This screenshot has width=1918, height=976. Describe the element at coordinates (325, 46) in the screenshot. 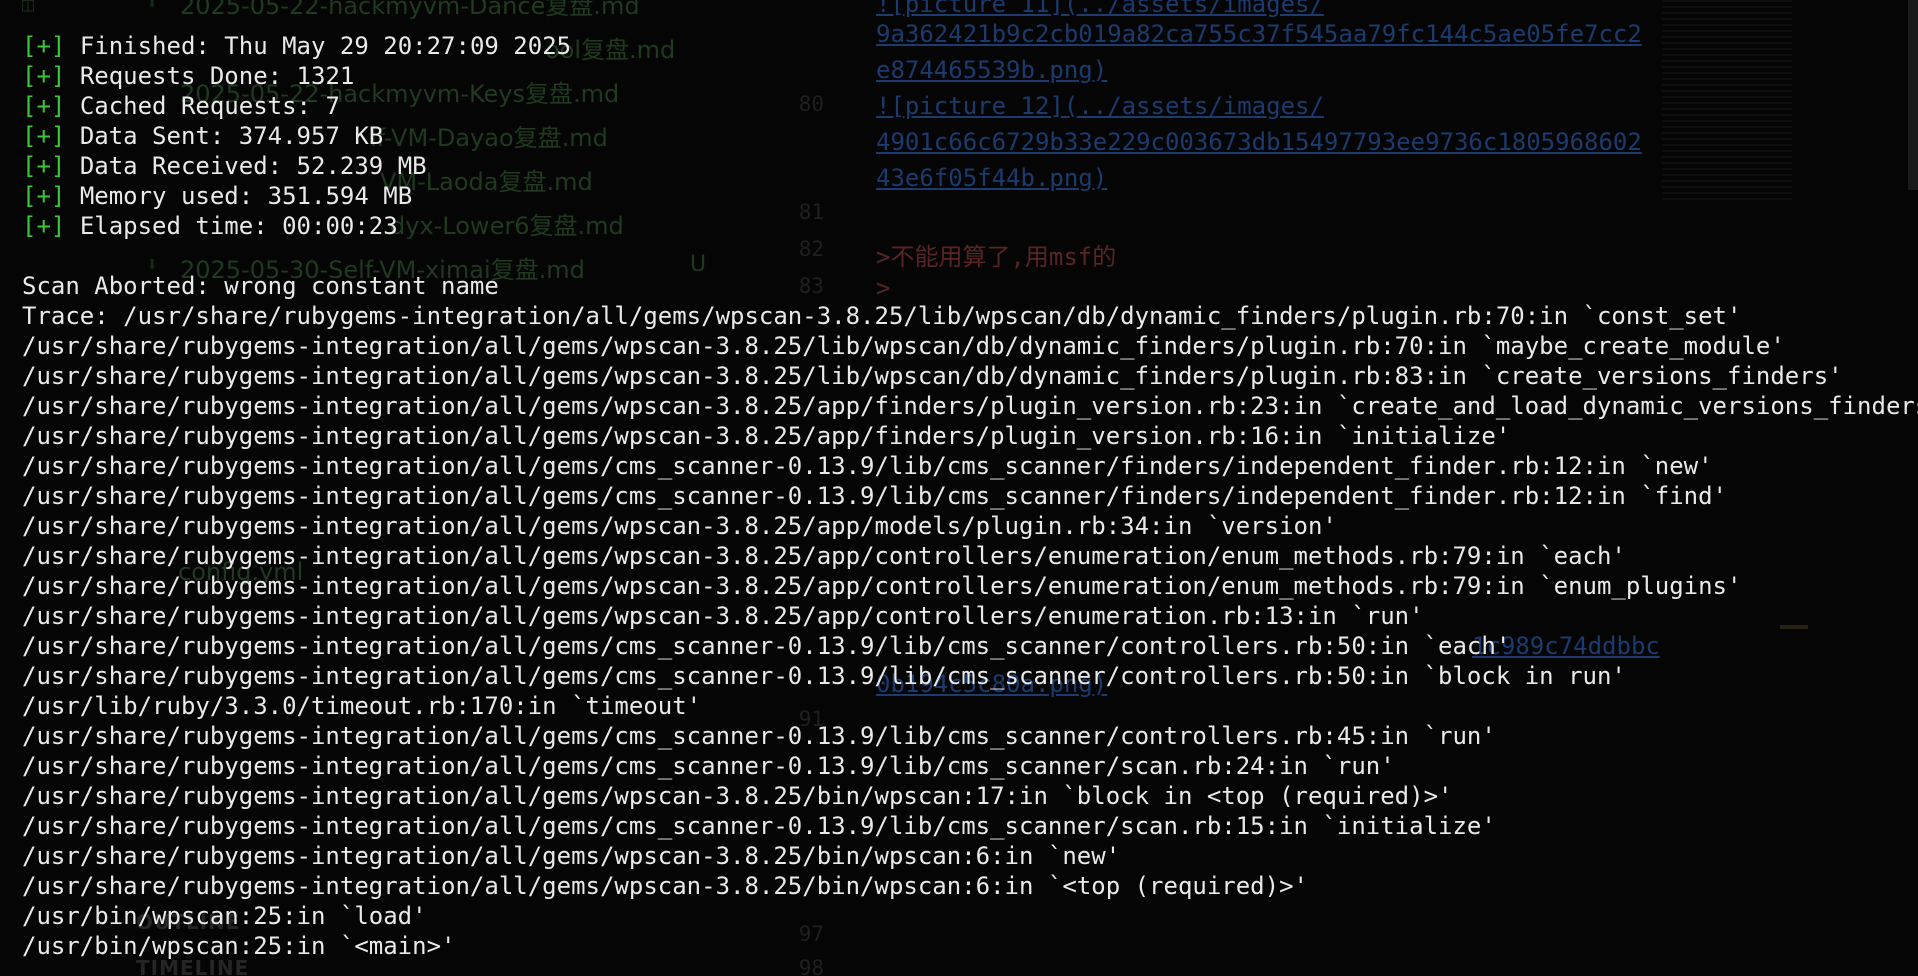

I see `status-text: Finished: Thu May 29 20:27:09 2025` at that location.